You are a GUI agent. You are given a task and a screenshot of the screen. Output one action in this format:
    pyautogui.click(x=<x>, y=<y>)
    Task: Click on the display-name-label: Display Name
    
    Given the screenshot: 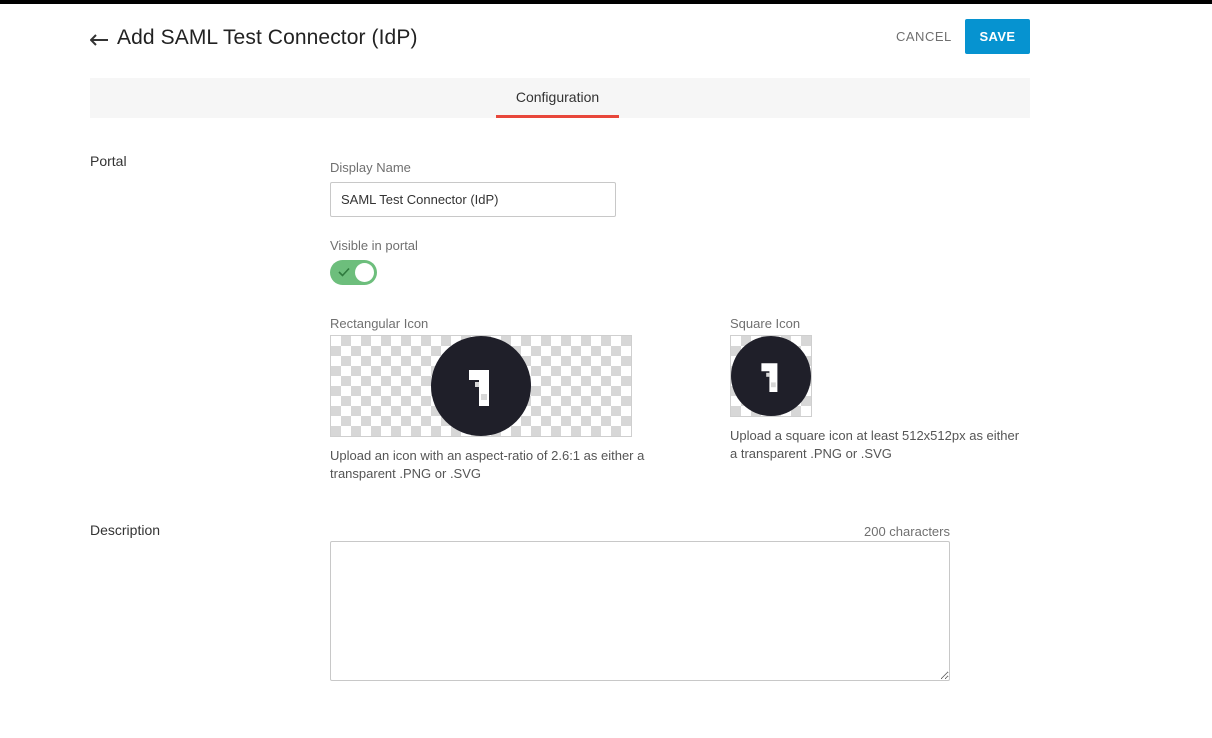 What is the action you would take?
    pyautogui.click(x=370, y=167)
    